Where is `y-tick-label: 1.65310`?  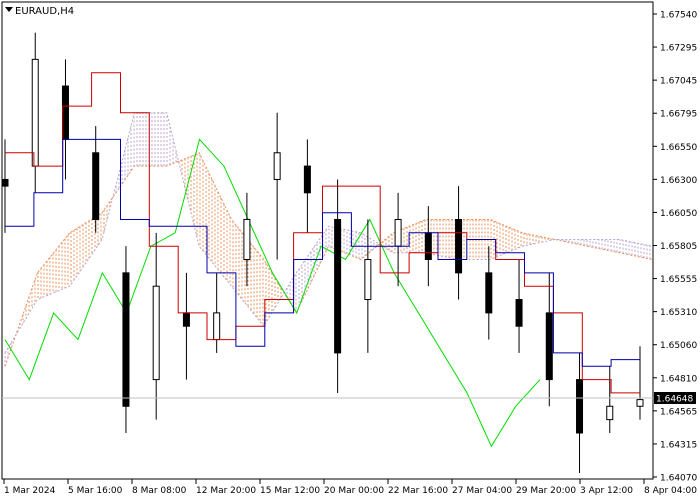
y-tick-label: 1.65310 is located at coordinates (678, 313).